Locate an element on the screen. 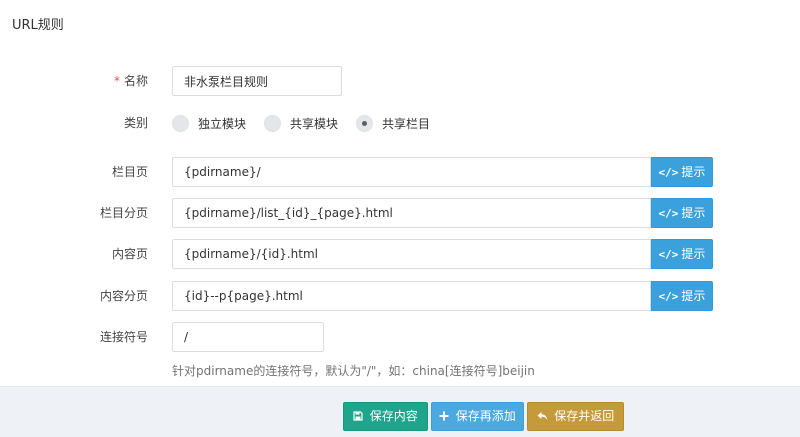 The width and height of the screenshot is (800, 437). save-icon is located at coordinates (360, 416).